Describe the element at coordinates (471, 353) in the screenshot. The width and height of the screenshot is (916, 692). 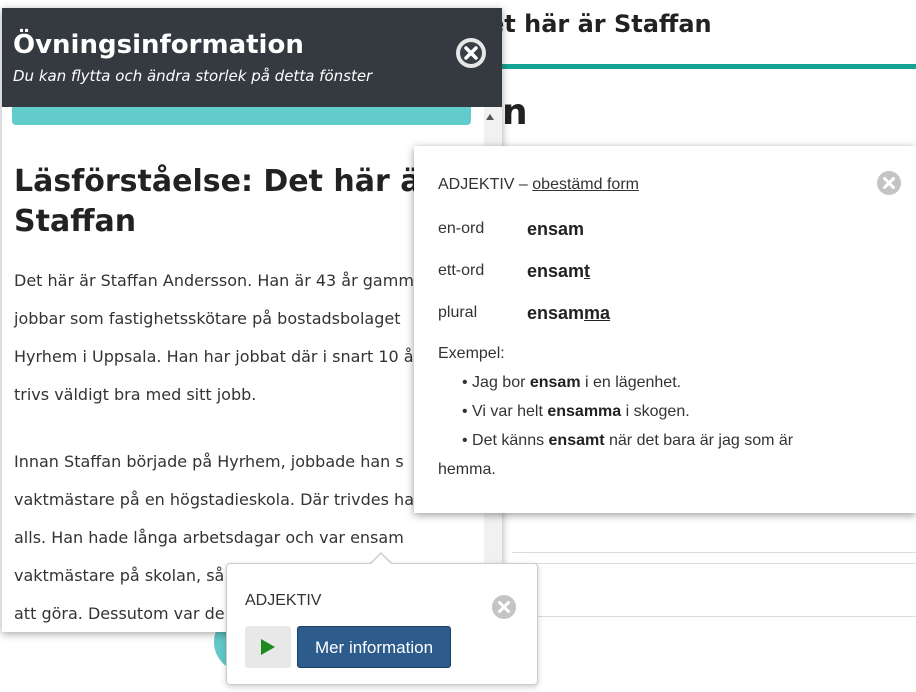
I see `examples-label: Exempel:` at that location.